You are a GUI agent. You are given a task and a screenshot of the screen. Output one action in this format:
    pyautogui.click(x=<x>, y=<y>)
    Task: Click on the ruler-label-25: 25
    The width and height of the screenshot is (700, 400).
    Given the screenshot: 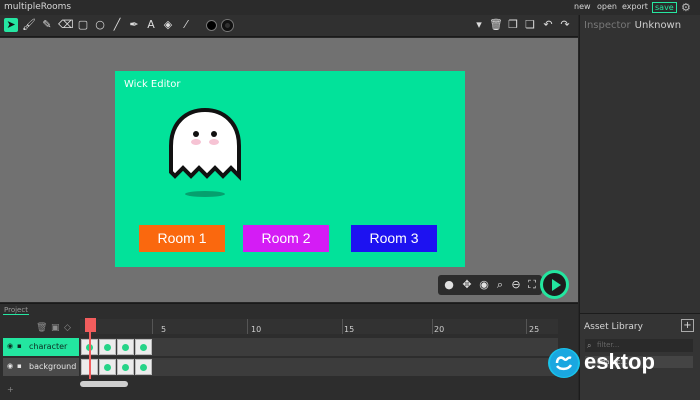 What is the action you would take?
    pyautogui.click(x=534, y=329)
    